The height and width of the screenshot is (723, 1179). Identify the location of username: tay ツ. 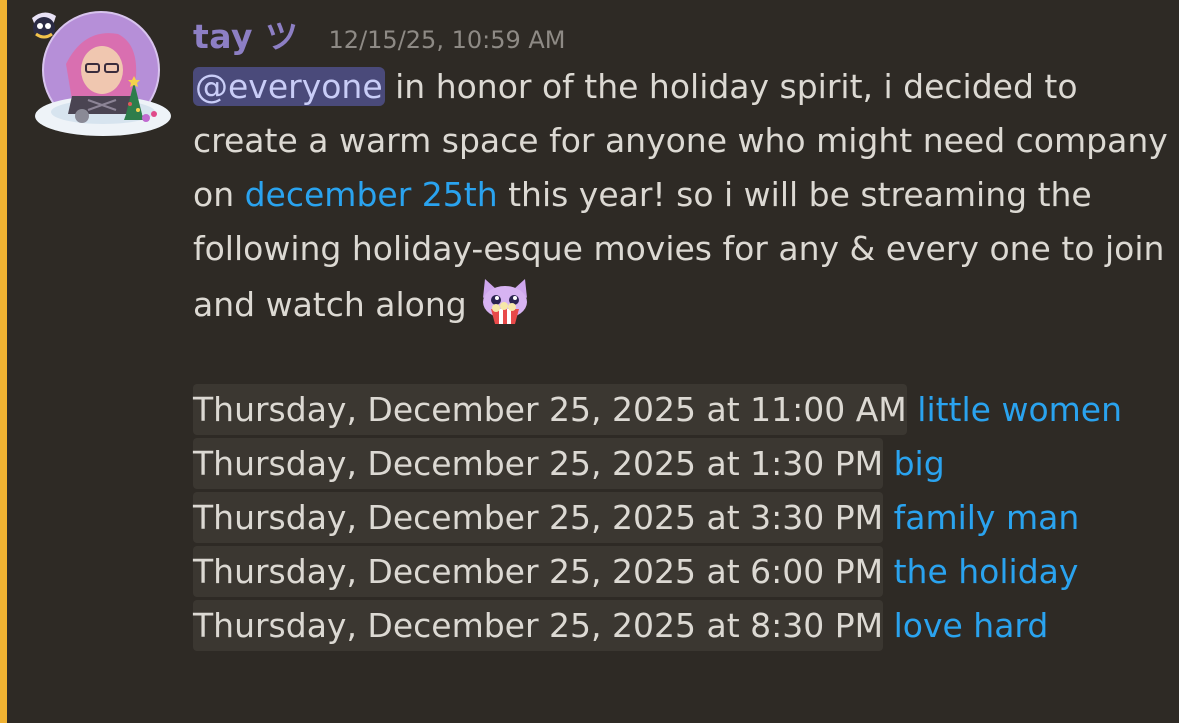
(246, 34).